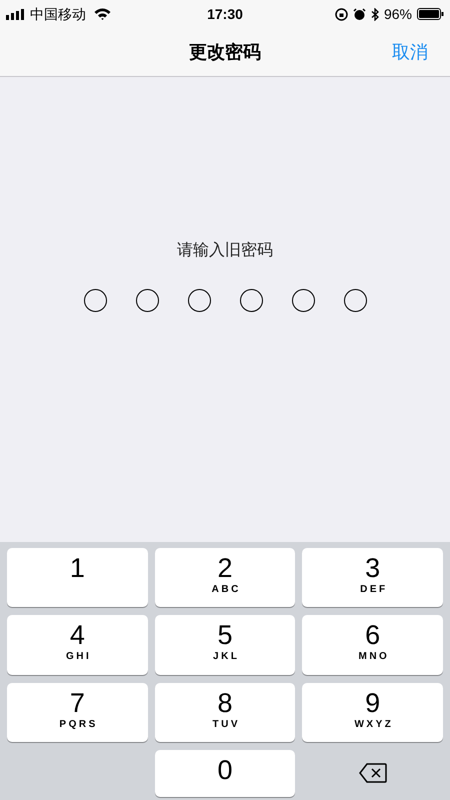  Describe the element at coordinates (372, 578) in the screenshot. I see `keypad-key: 3 DEF` at that location.